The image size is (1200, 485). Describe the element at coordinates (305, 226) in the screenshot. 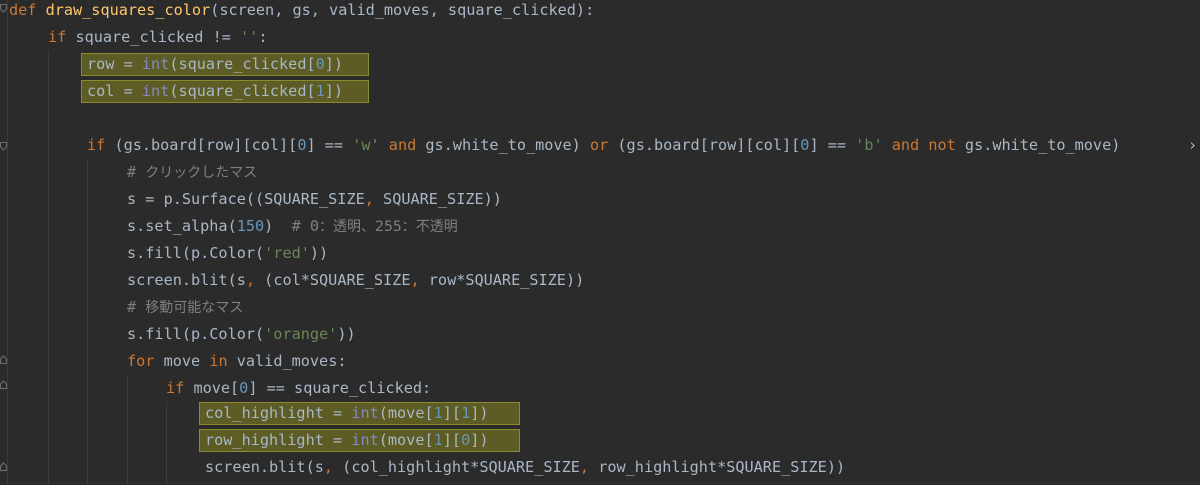

I see `comment: # 0` at that location.